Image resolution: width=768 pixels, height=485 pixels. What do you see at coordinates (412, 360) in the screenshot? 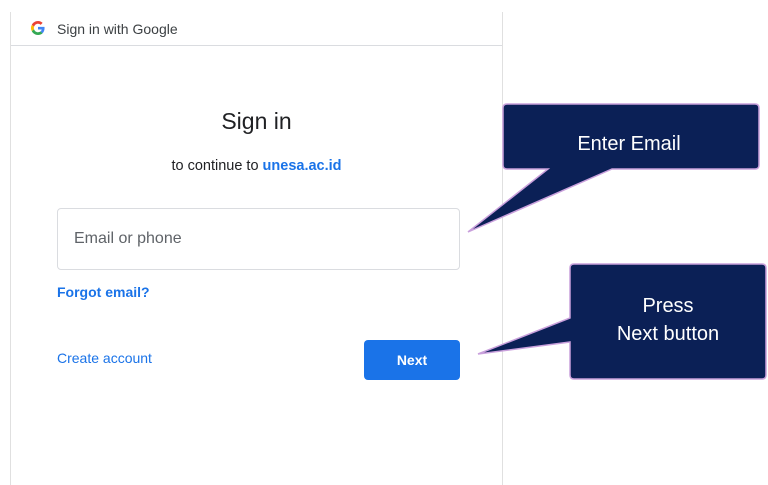
I see `next-button: Next` at bounding box center [412, 360].